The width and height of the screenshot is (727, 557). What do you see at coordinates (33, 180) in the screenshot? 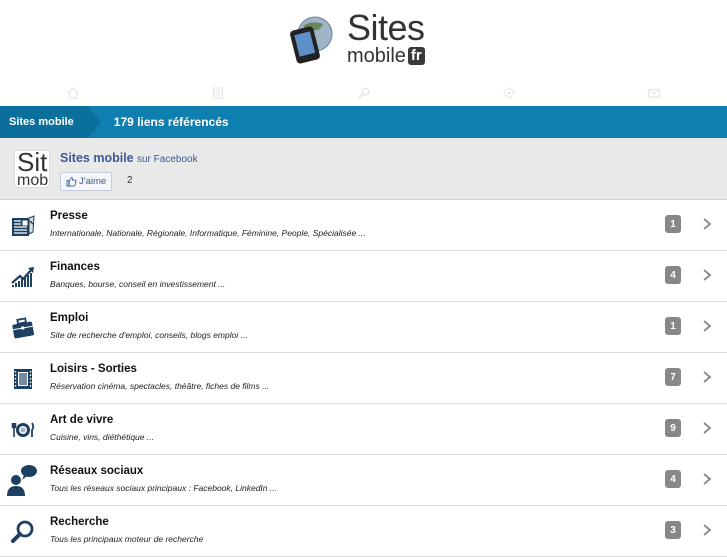
I see `thumbnail-text-bottom: mob` at bounding box center [33, 180].